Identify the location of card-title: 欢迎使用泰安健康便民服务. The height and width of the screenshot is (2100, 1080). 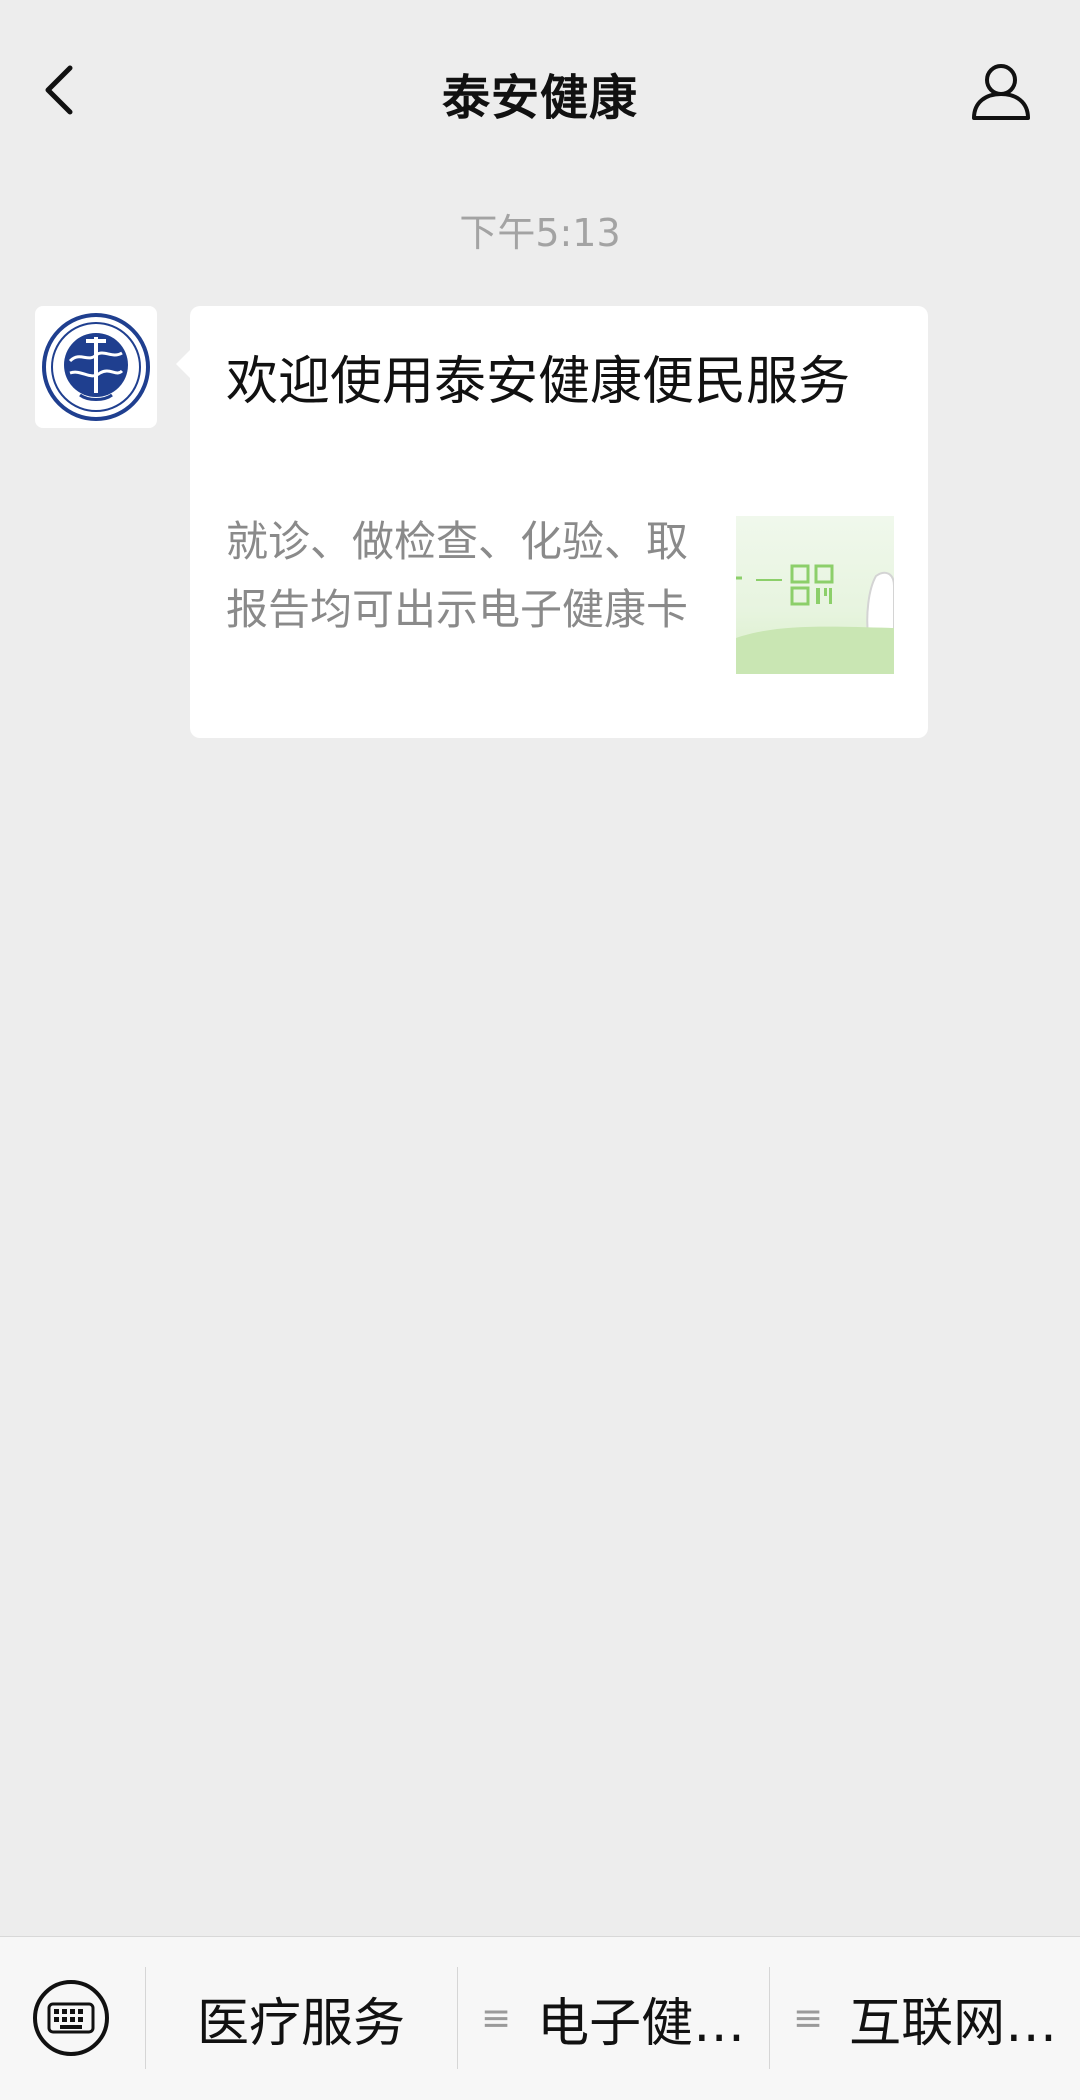
(538, 382).